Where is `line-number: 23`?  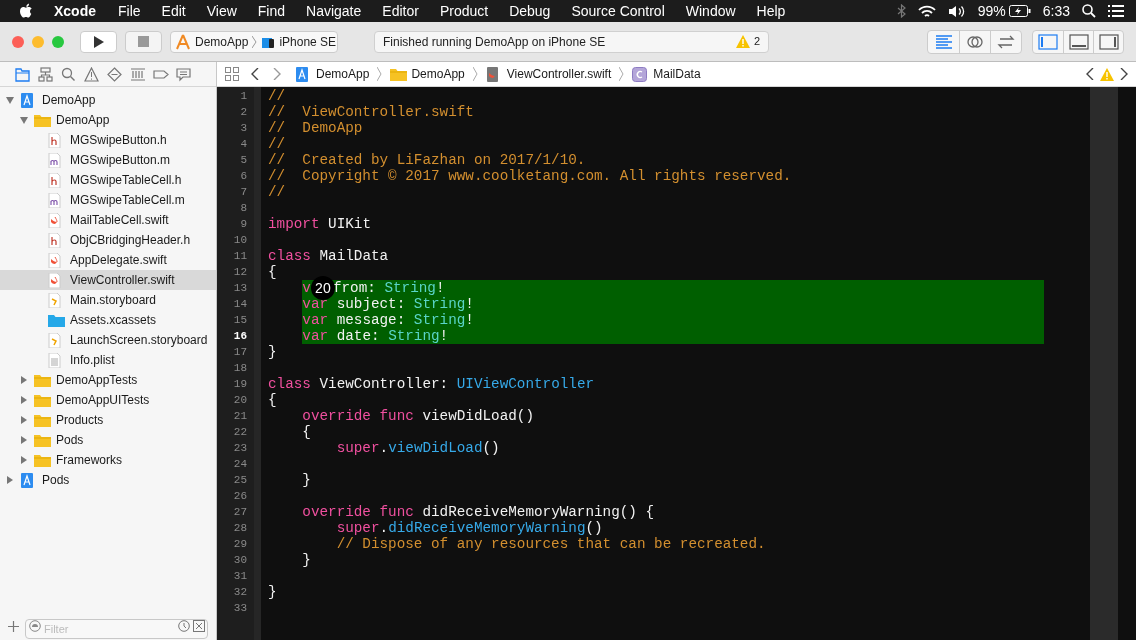
line-number: 23 is located at coordinates (240, 448).